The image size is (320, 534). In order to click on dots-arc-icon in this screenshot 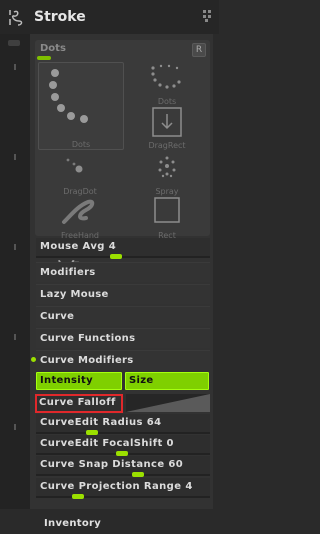, I will do `click(166, 76)`.